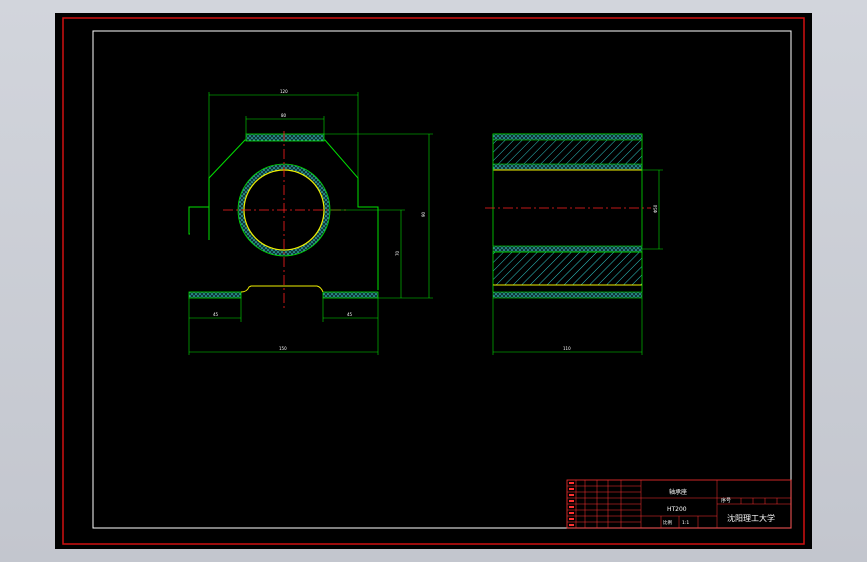 The width and height of the screenshot is (867, 562). I want to click on side-bottom-block, so click(567, 268).